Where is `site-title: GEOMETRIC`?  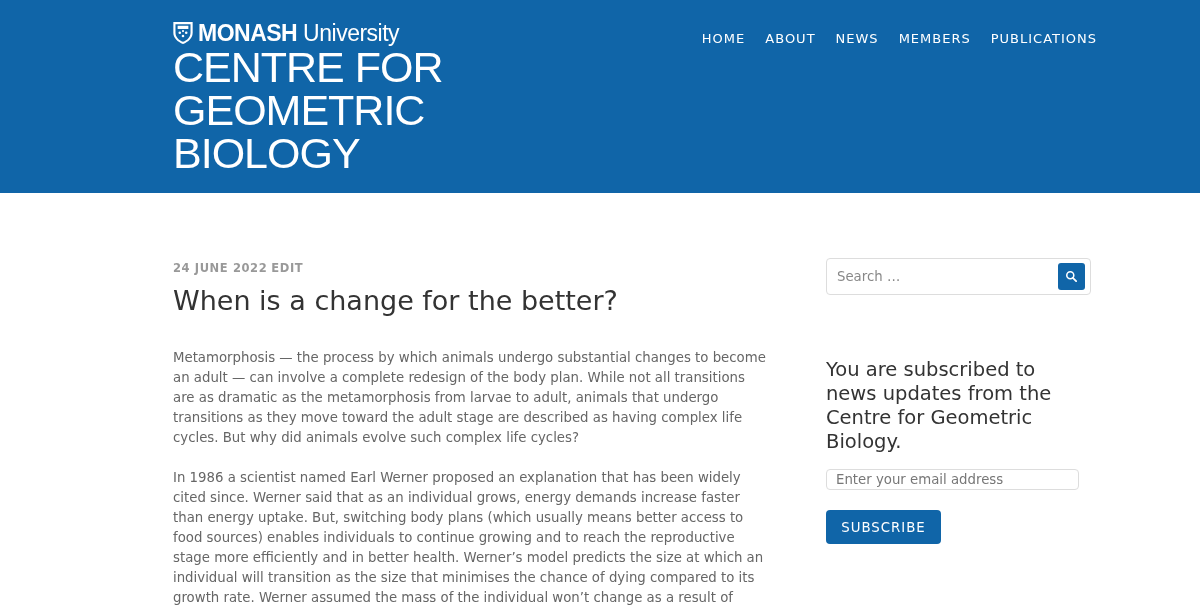
site-title: GEOMETRIC is located at coordinates (308, 110).